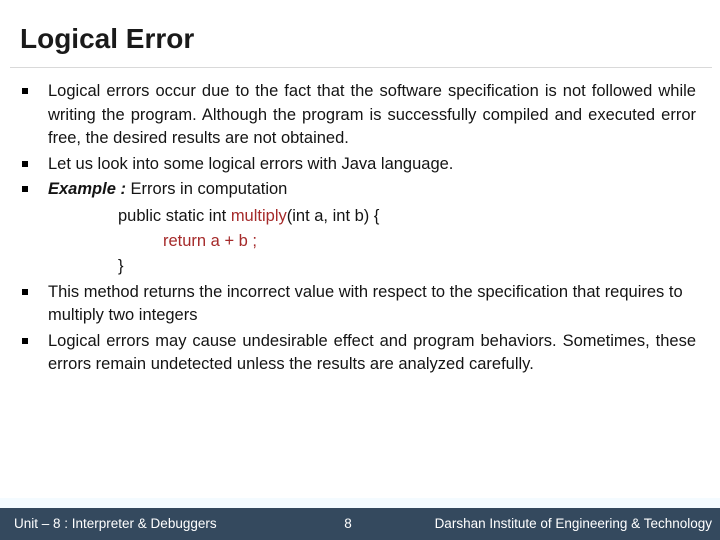 The width and height of the screenshot is (720, 540). I want to click on footer-page-number: 8, so click(348, 523).